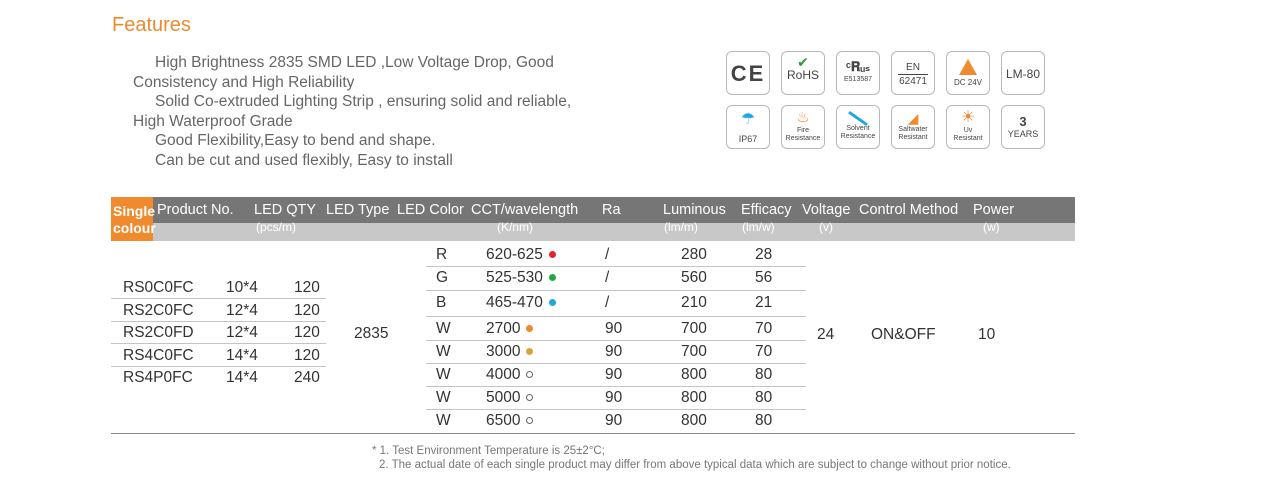 The height and width of the screenshot is (494, 1288). Describe the element at coordinates (151, 25) in the screenshot. I see `features-title: Features` at that location.